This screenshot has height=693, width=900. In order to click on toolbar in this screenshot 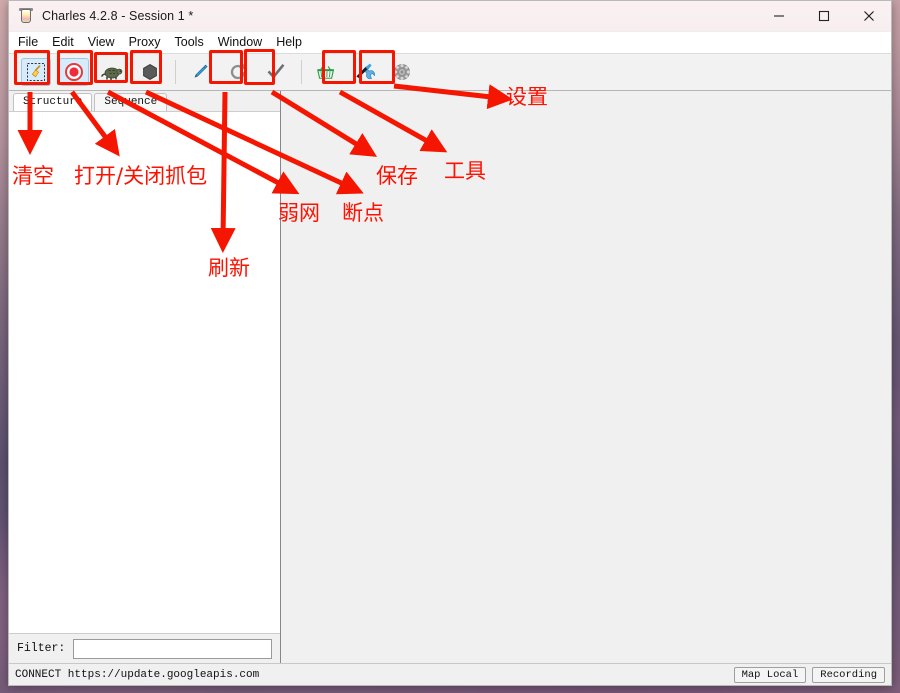, I will do `click(450, 72)`.